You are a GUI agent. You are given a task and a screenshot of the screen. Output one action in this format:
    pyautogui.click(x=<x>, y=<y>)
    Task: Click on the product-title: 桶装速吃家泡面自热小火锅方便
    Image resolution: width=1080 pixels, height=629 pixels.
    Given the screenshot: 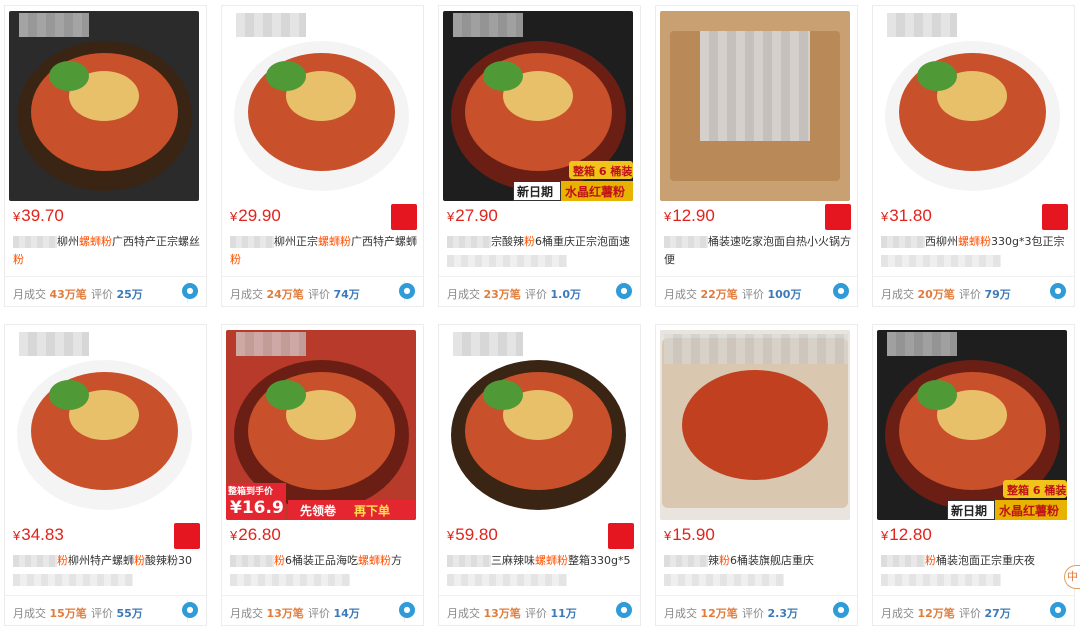 What is the action you would take?
    pyautogui.click(x=758, y=251)
    